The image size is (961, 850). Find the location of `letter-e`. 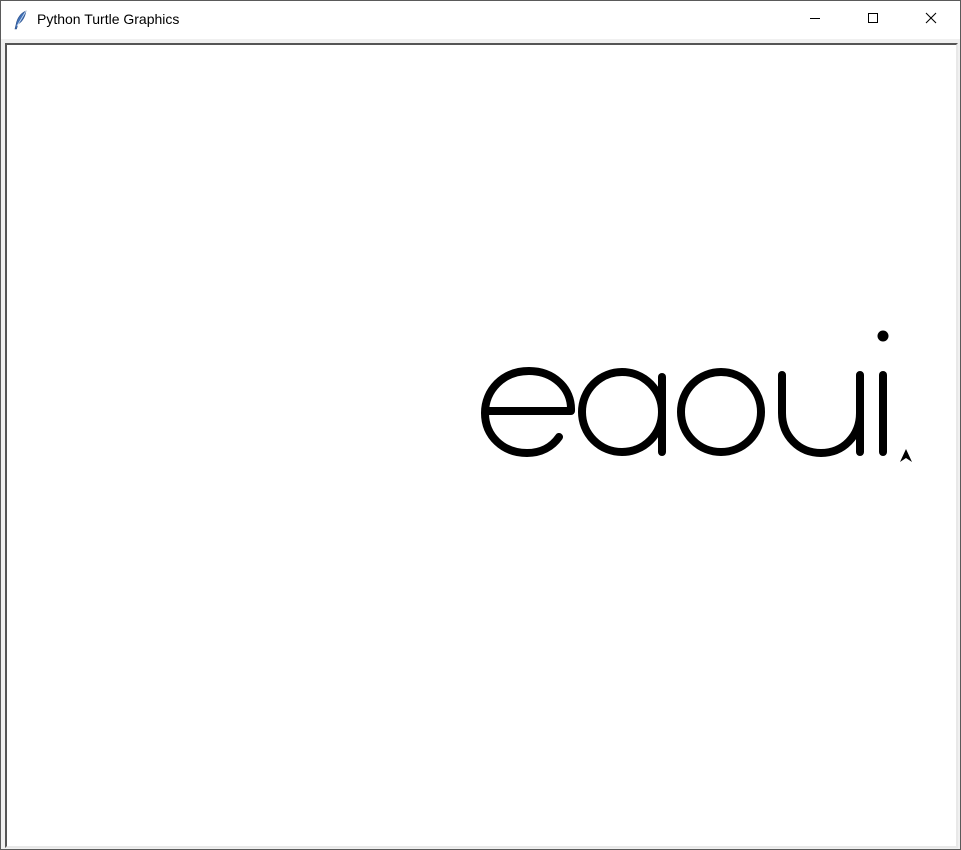

letter-e is located at coordinates (528, 412).